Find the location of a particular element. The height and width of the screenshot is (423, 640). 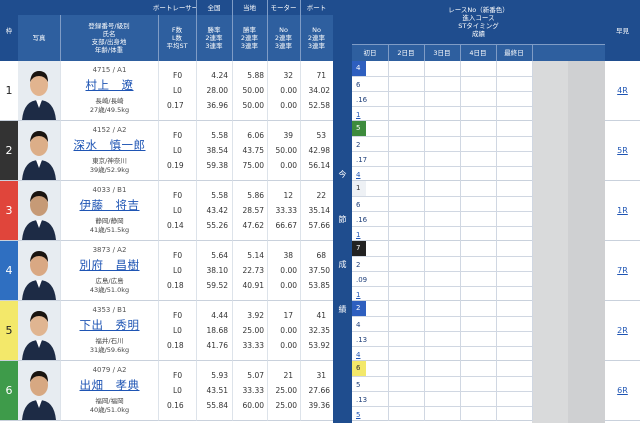

touchi-cell: 3.92 25.00 33.33 is located at coordinates (249, 331).